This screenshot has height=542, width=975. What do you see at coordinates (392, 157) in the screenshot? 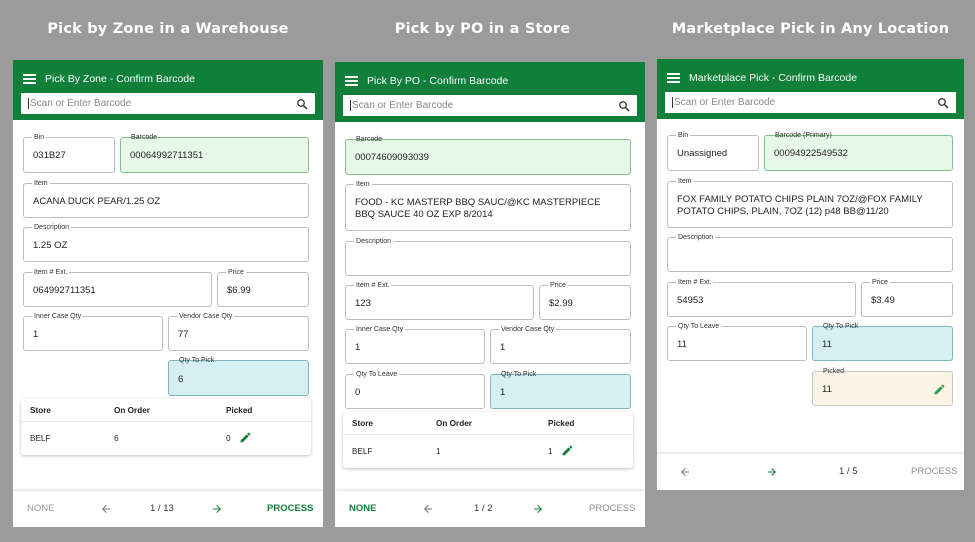
I see `barcode-value: 00074609093039` at bounding box center [392, 157].